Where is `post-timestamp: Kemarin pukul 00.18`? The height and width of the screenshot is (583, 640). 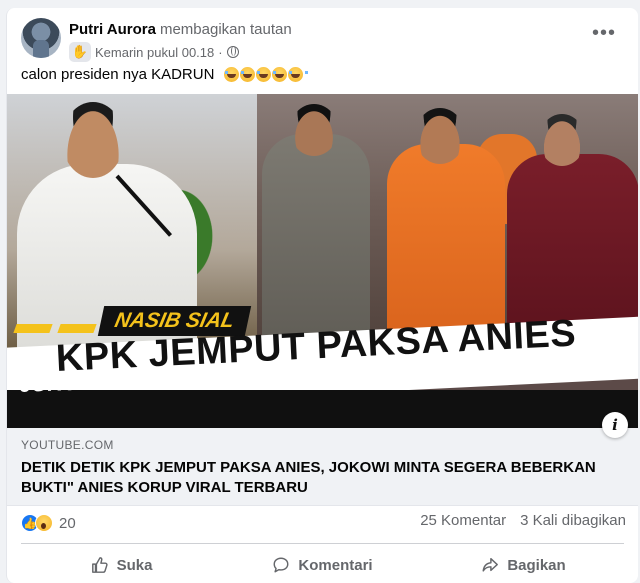
post-timestamp: Kemarin pukul 00.18 is located at coordinates (154, 52).